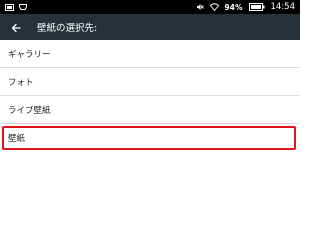 This screenshot has height=240, width=320. Describe the element at coordinates (29, 110) in the screenshot. I see `list-item-label: ライブ壁紙` at that location.